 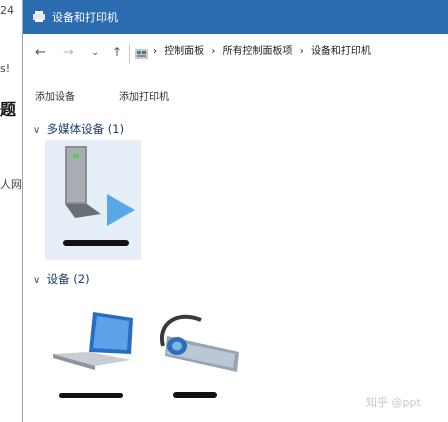 What do you see at coordinates (393, 402) in the screenshot?
I see `watermark: 知乎 @ppt` at bounding box center [393, 402].